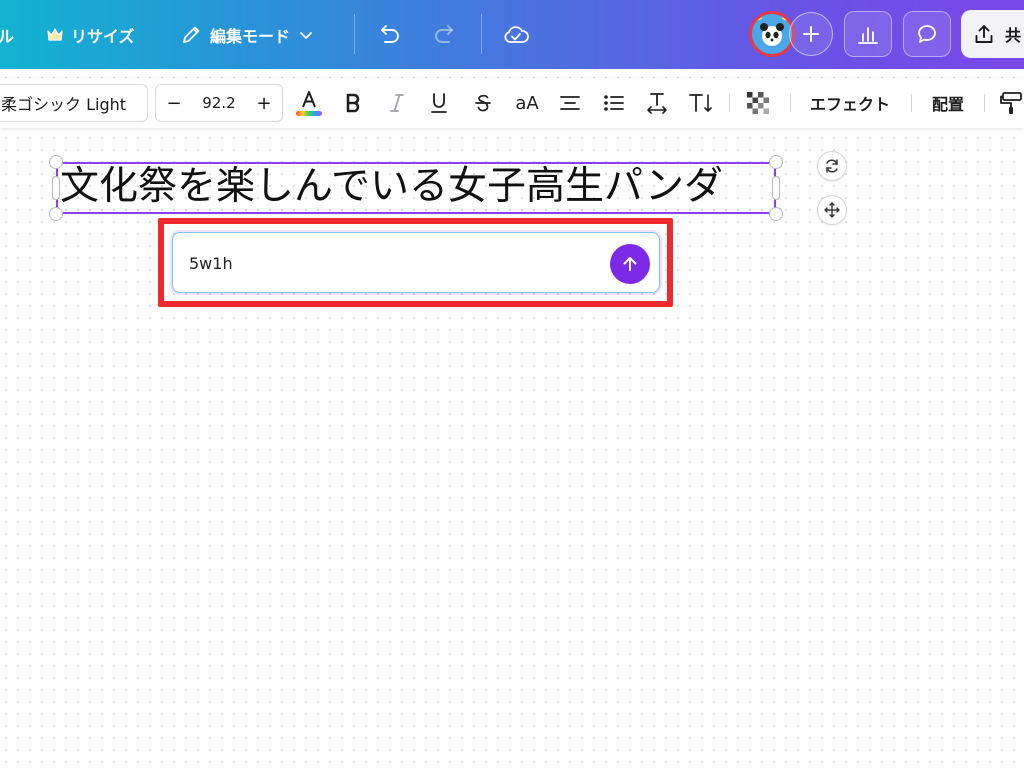  I want to click on resize-handle-top-right, so click(776, 162).